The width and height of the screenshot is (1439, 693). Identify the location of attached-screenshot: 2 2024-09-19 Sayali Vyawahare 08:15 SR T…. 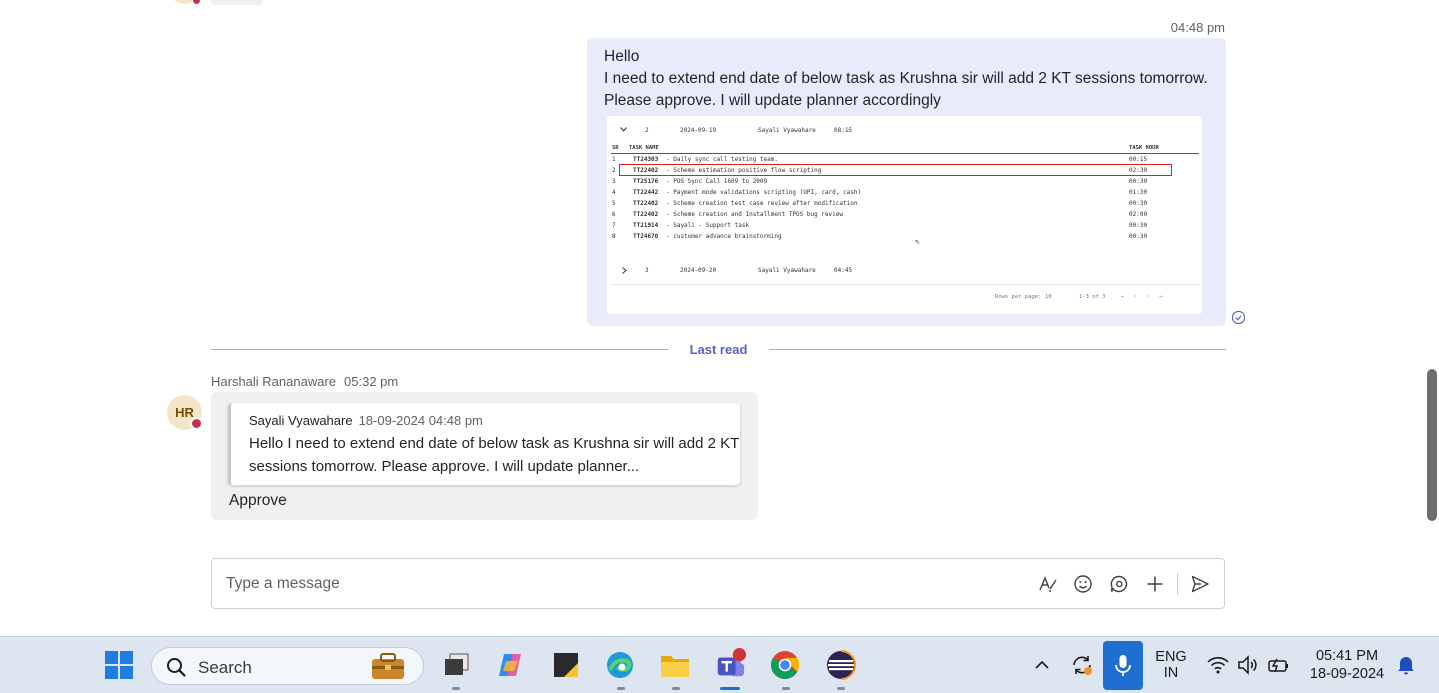
(904, 215).